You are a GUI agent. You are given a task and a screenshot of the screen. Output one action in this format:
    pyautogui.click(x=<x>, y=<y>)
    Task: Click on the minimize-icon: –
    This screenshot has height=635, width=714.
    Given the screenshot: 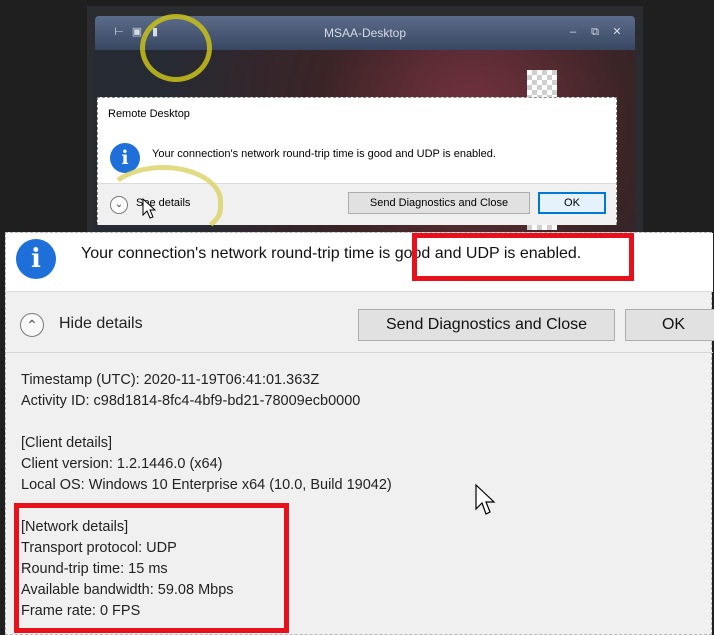 What is the action you would take?
    pyautogui.click(x=573, y=32)
    